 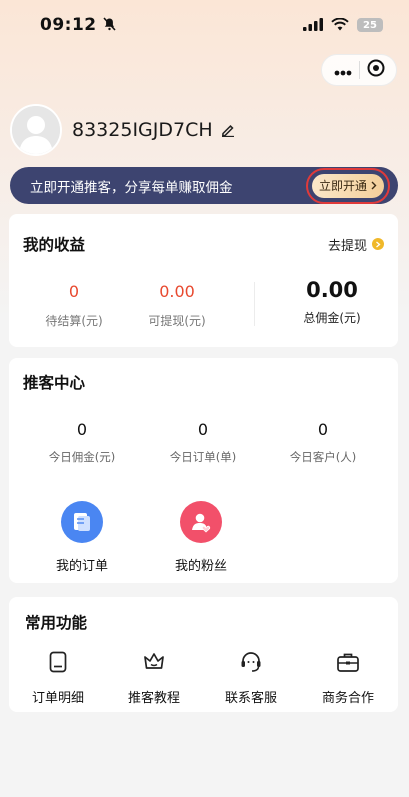 What do you see at coordinates (82, 522) in the screenshot?
I see `order-icon` at bounding box center [82, 522].